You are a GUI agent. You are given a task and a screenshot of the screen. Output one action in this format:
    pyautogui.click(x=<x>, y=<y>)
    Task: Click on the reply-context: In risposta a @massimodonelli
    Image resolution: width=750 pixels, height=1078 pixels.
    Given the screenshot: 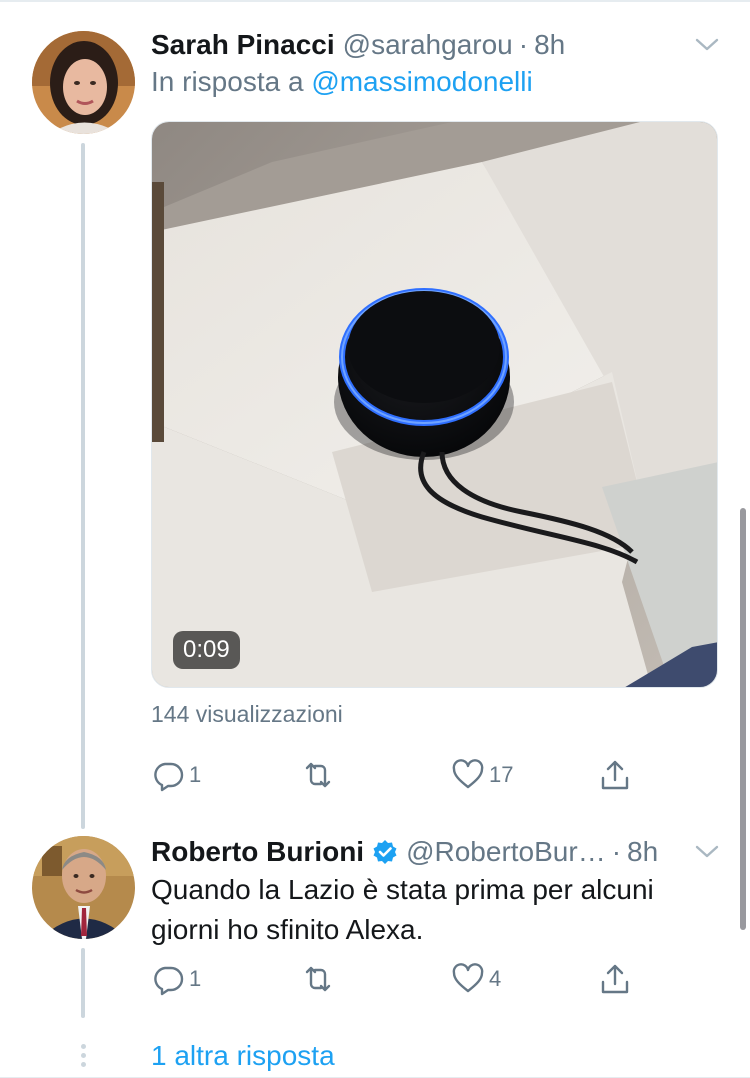 What is the action you would take?
    pyautogui.click(x=342, y=82)
    